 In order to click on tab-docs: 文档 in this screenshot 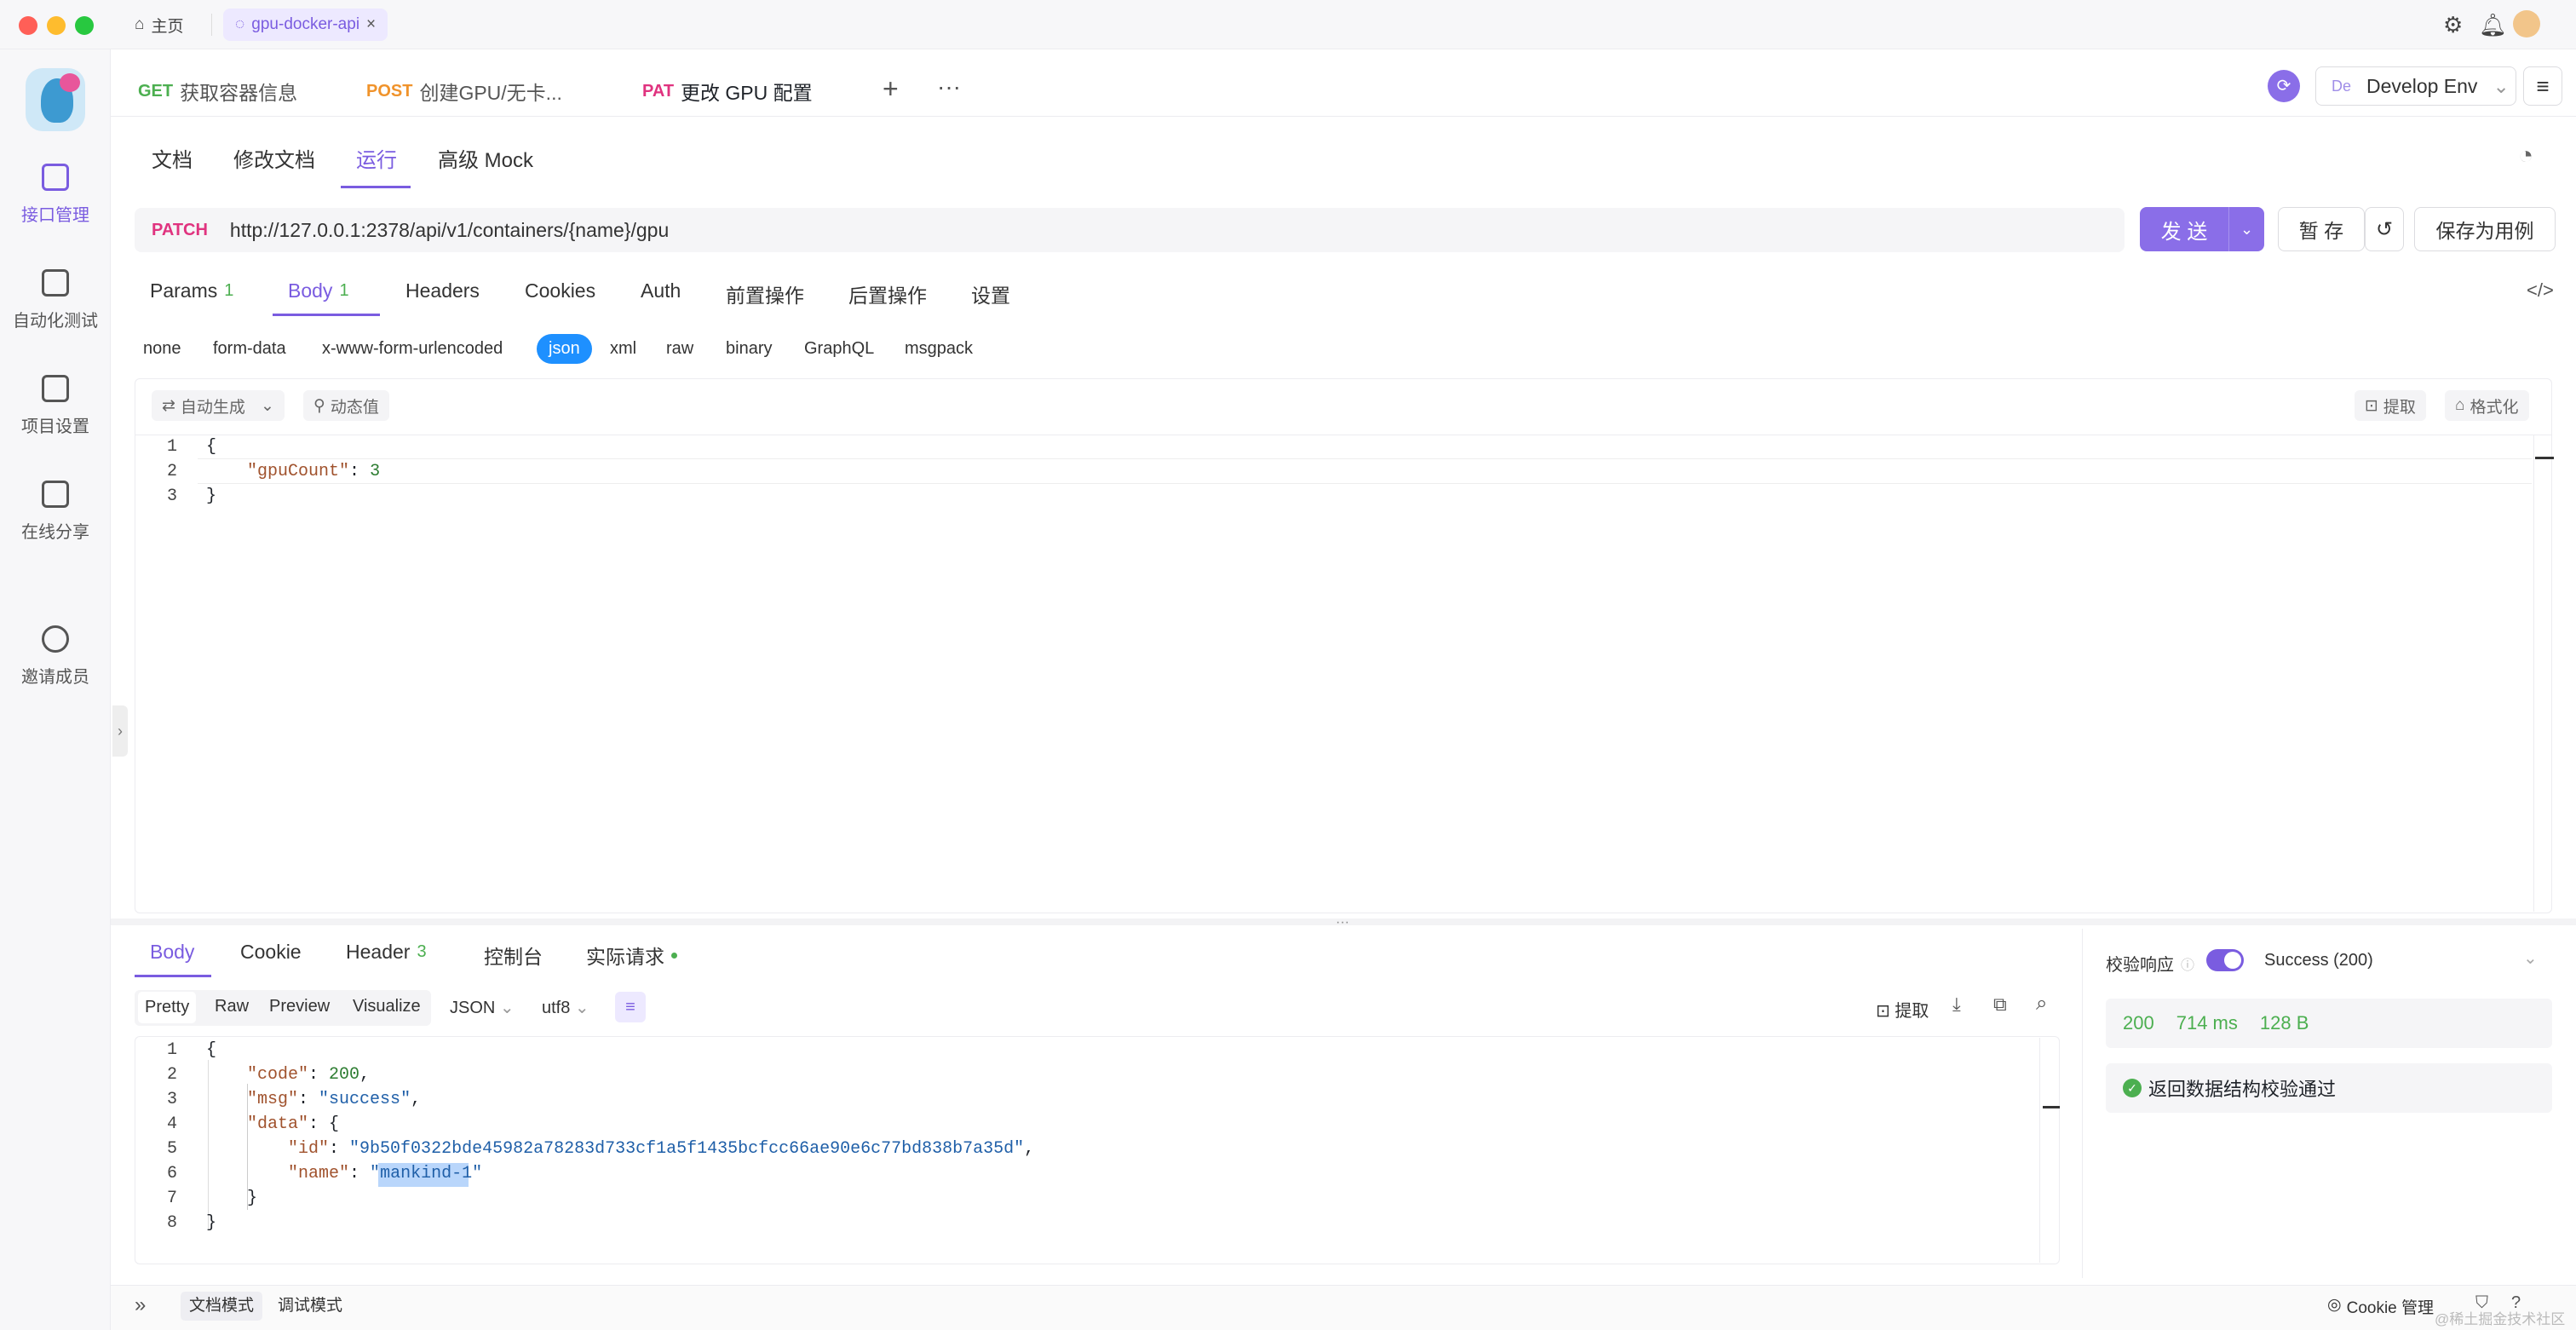, I will do `click(173, 158)`.